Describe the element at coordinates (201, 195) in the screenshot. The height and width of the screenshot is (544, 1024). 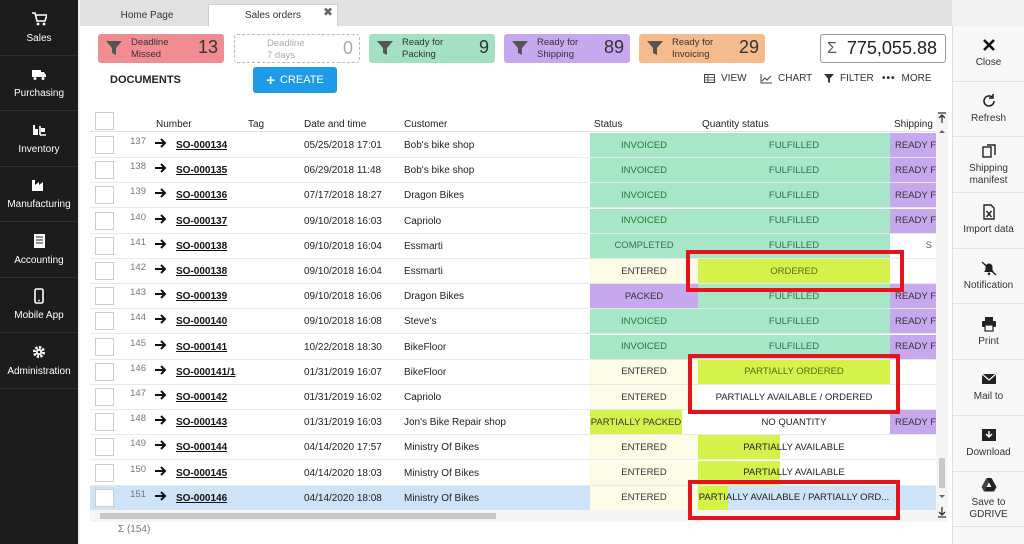
I see `order-number-link: SO-000136` at that location.